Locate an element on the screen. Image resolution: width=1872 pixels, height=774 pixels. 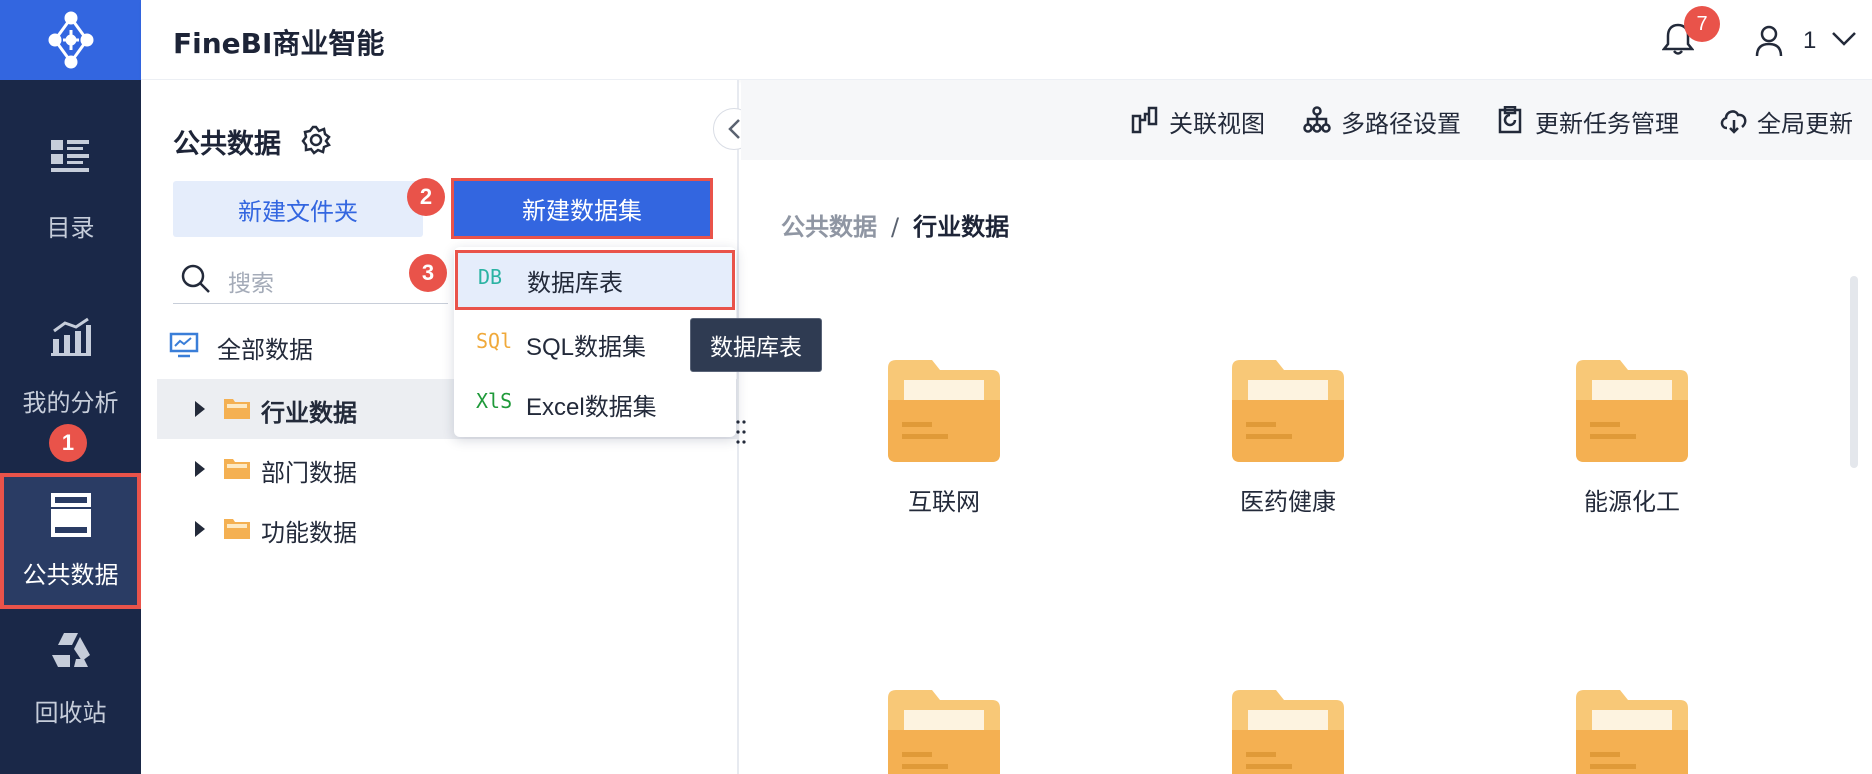
top-header: FineBI商业智能 7 1 is located at coordinates (1006, 40).